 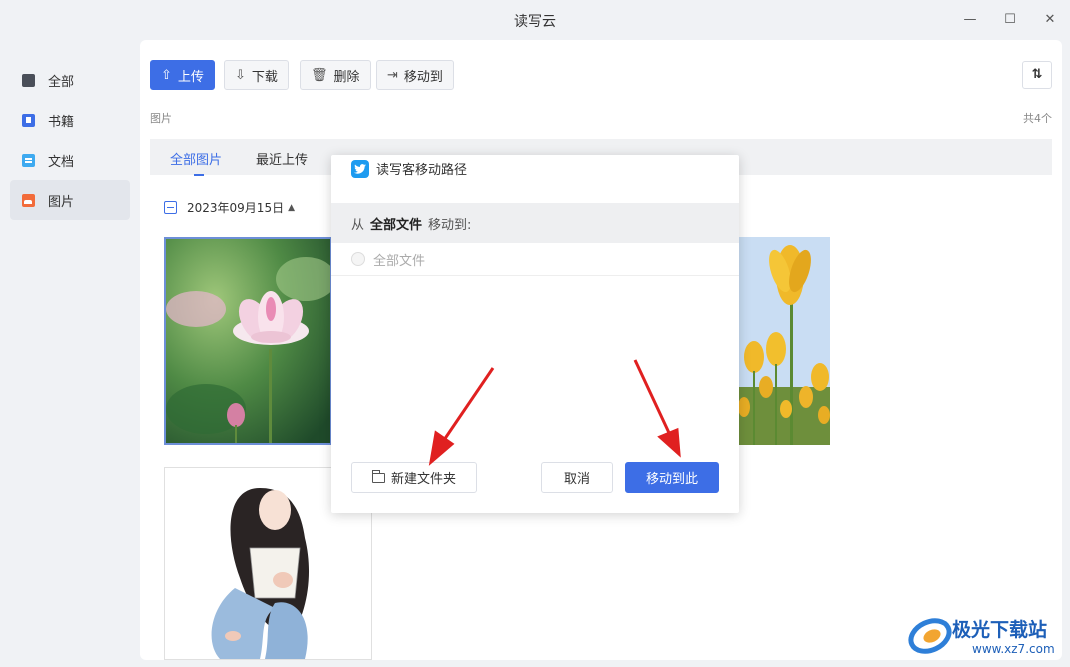 What do you see at coordinates (61, 202) in the screenshot?
I see `sidebar-item-label: 图片` at bounding box center [61, 202].